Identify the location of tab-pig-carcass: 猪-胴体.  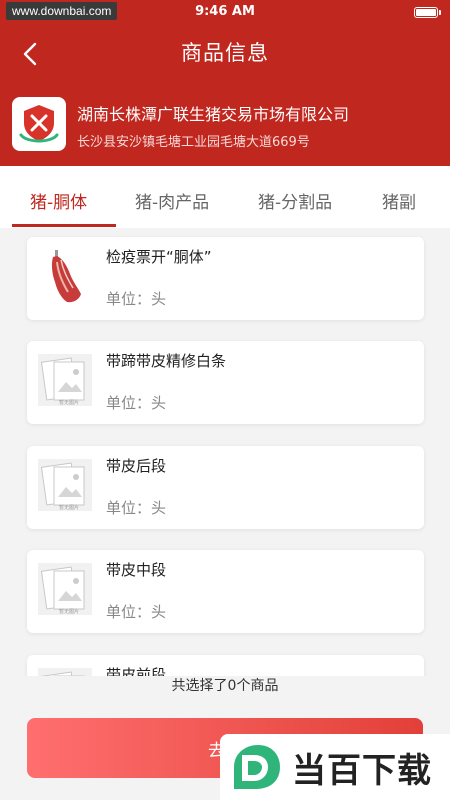
(58, 200).